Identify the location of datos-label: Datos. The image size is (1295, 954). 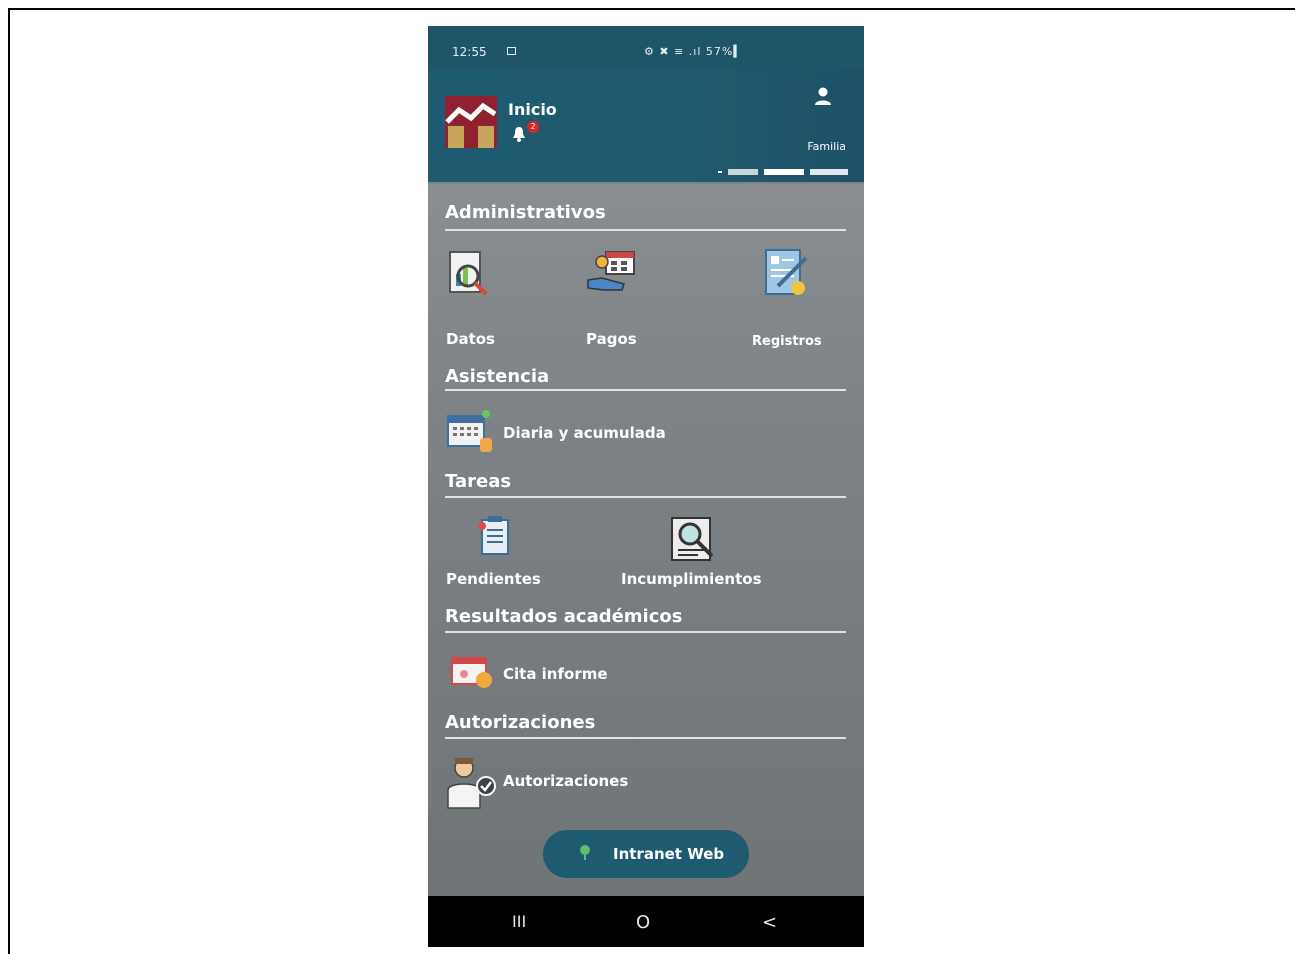
(470, 339).